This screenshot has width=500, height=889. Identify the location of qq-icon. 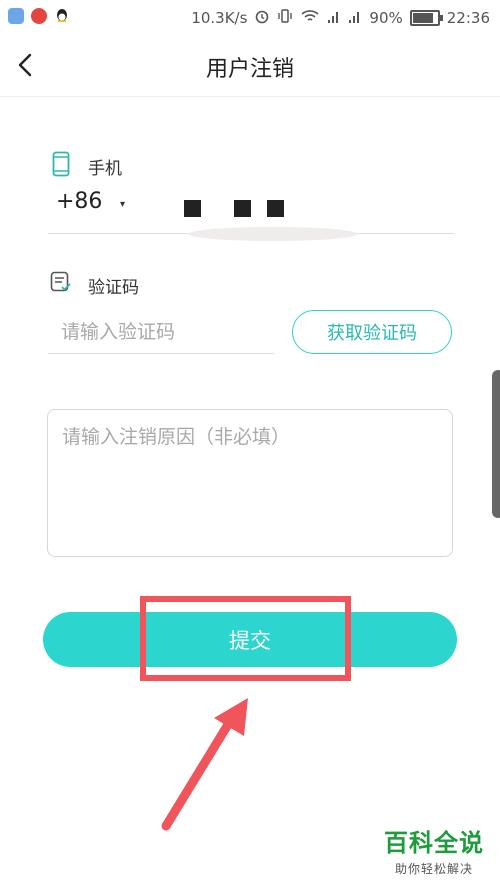
(62, 16).